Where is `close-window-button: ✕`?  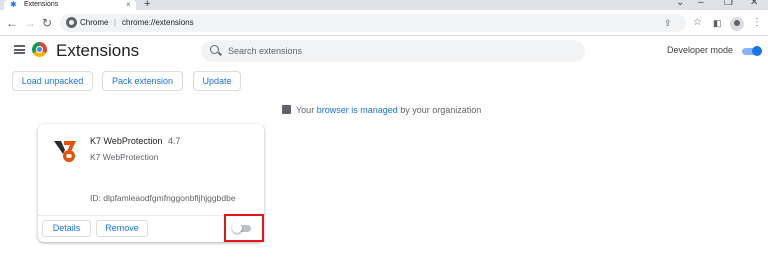 close-window-button: ✕ is located at coordinates (754, 4).